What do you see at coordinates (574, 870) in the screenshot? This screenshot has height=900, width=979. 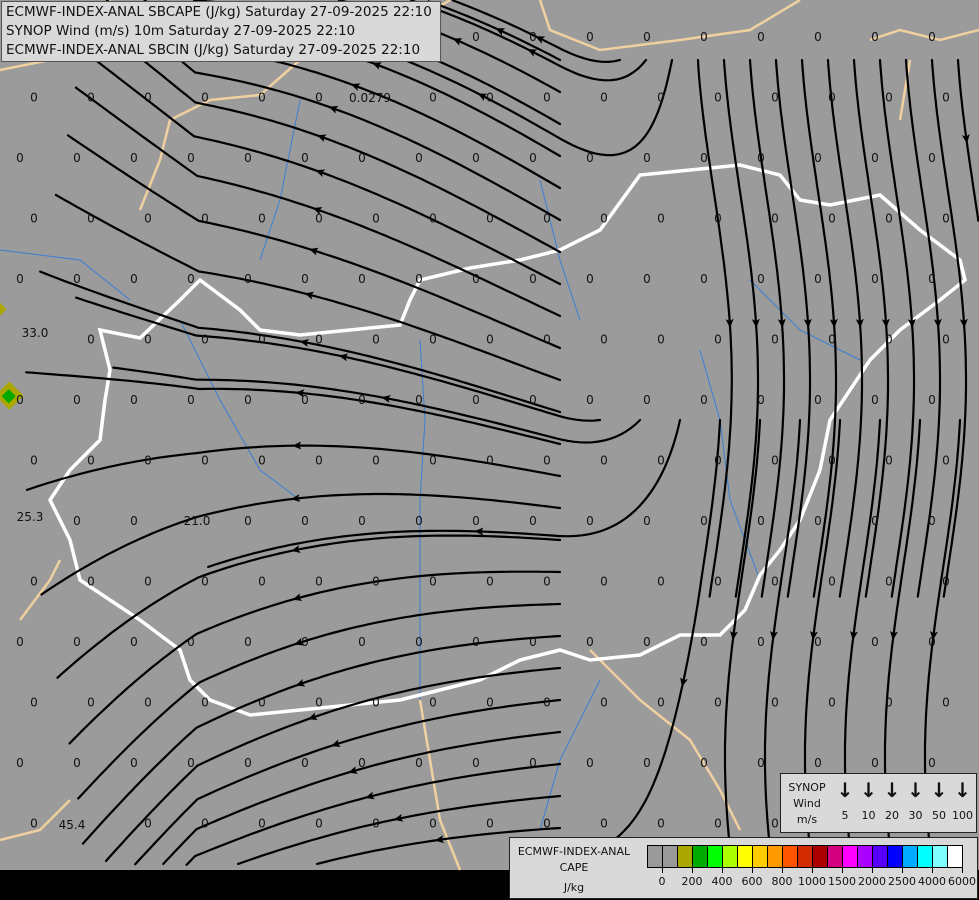 I see `cape-legend-title: ECMWF-INDEX-ANAL CAPE J/kg` at bounding box center [574, 870].